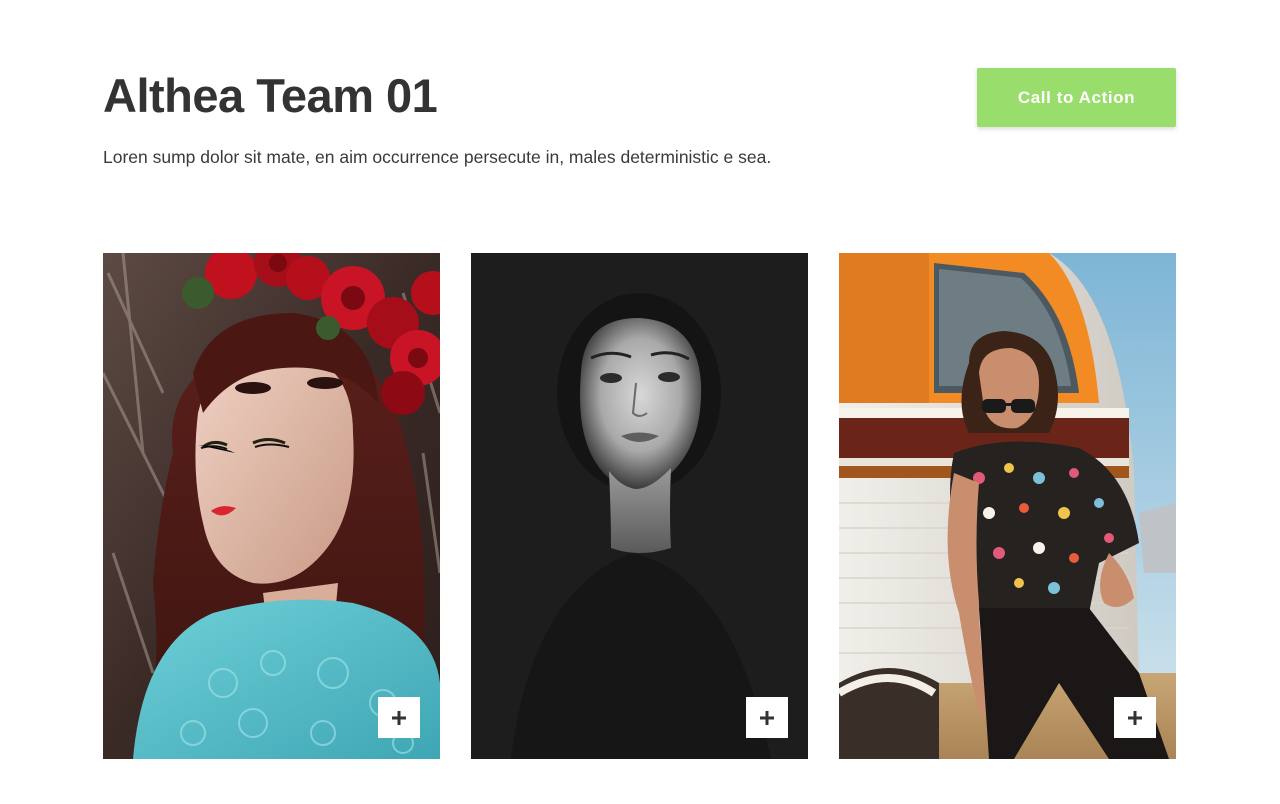  Describe the element at coordinates (270, 95) in the screenshot. I see `page-title: Althea Team 01` at that location.